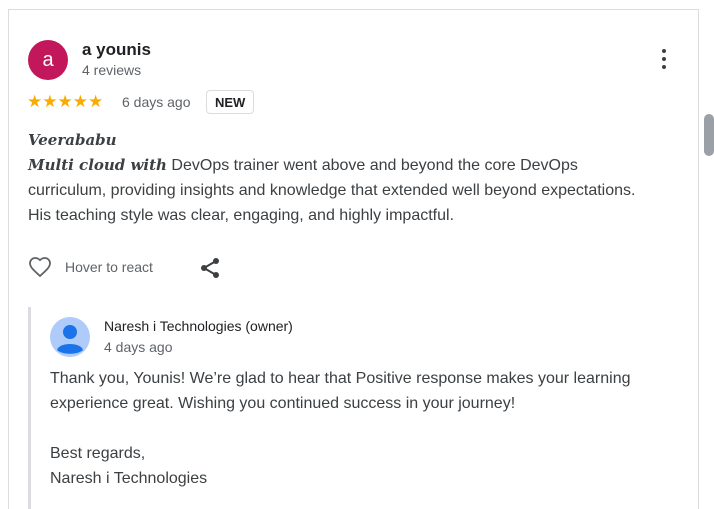  What do you see at coordinates (138, 347) in the screenshot?
I see `reply-date: 4 days ago` at bounding box center [138, 347].